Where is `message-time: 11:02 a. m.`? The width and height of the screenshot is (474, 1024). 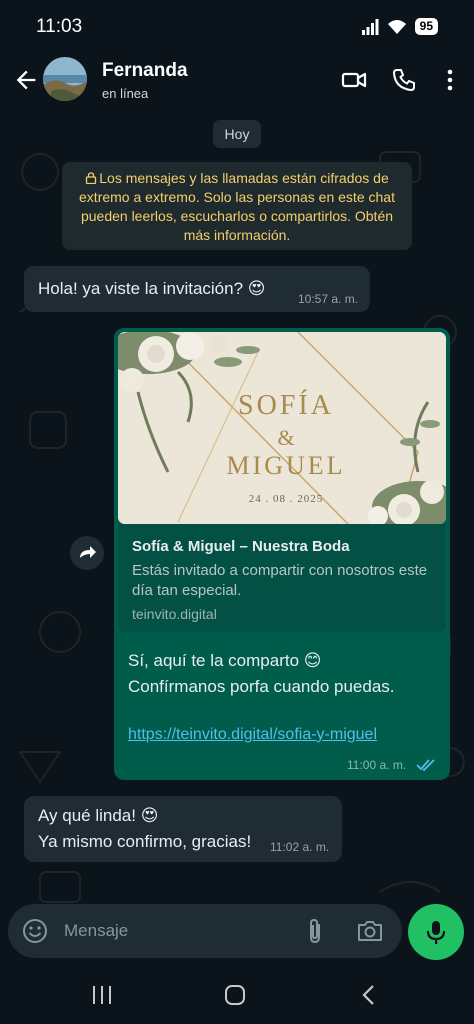
message-time: 11:02 a. m. is located at coordinates (300, 847).